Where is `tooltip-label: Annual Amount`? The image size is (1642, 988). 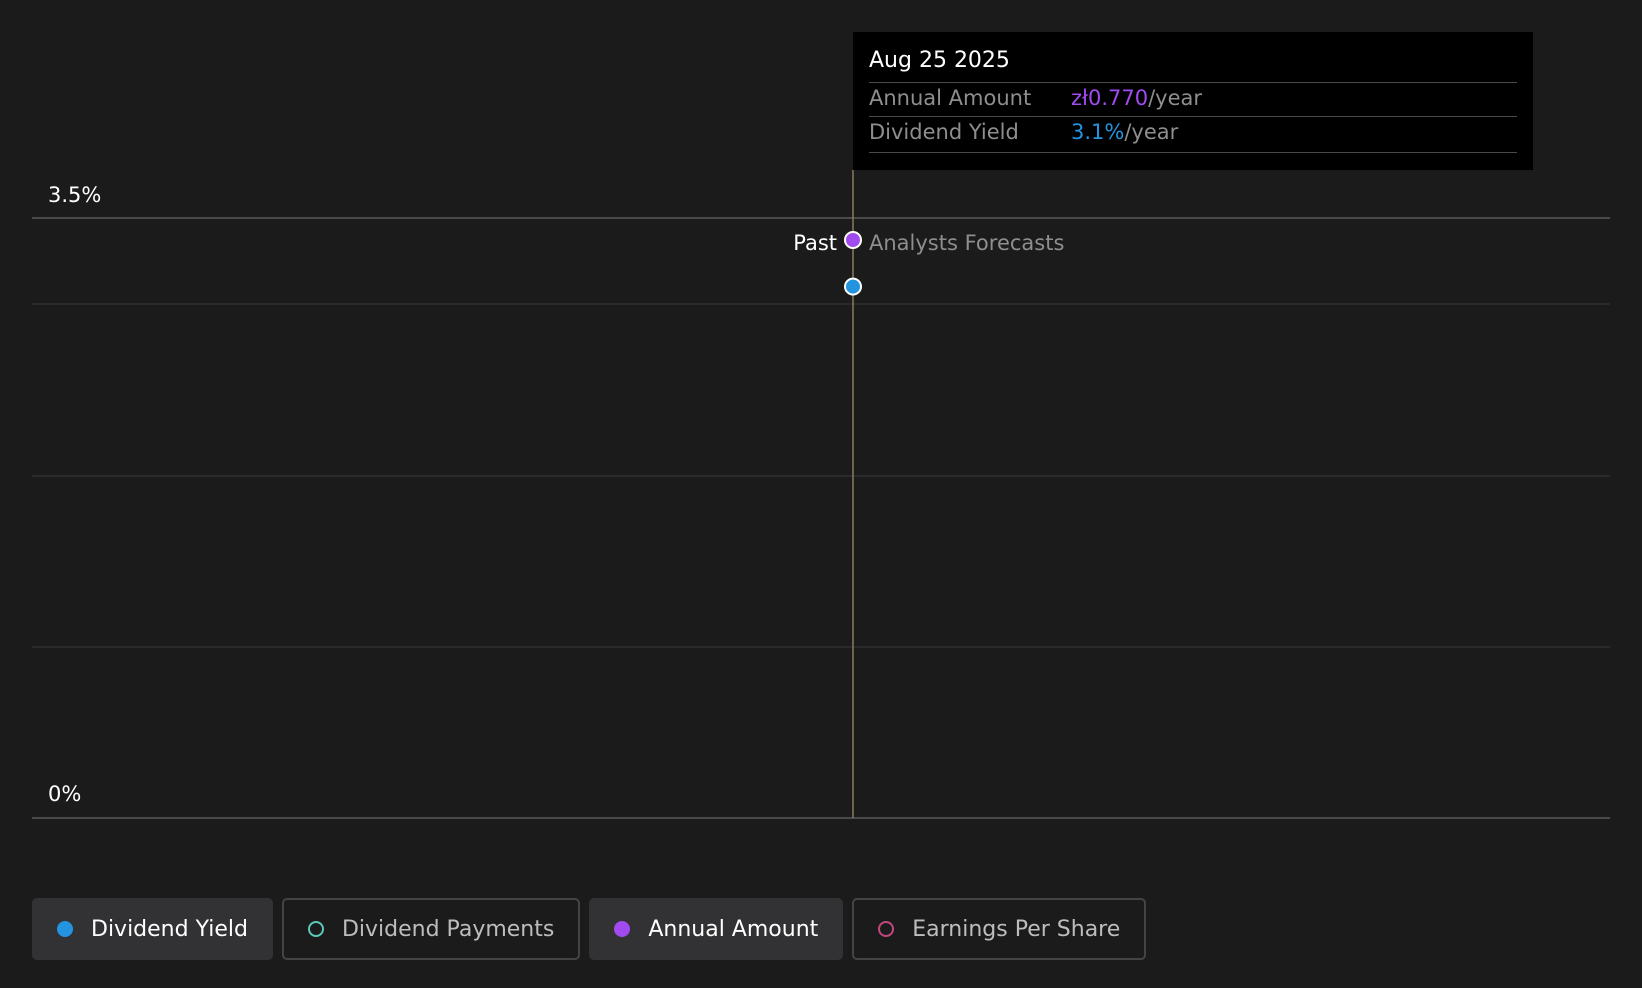
tooltip-label: Annual Amount is located at coordinates (950, 98).